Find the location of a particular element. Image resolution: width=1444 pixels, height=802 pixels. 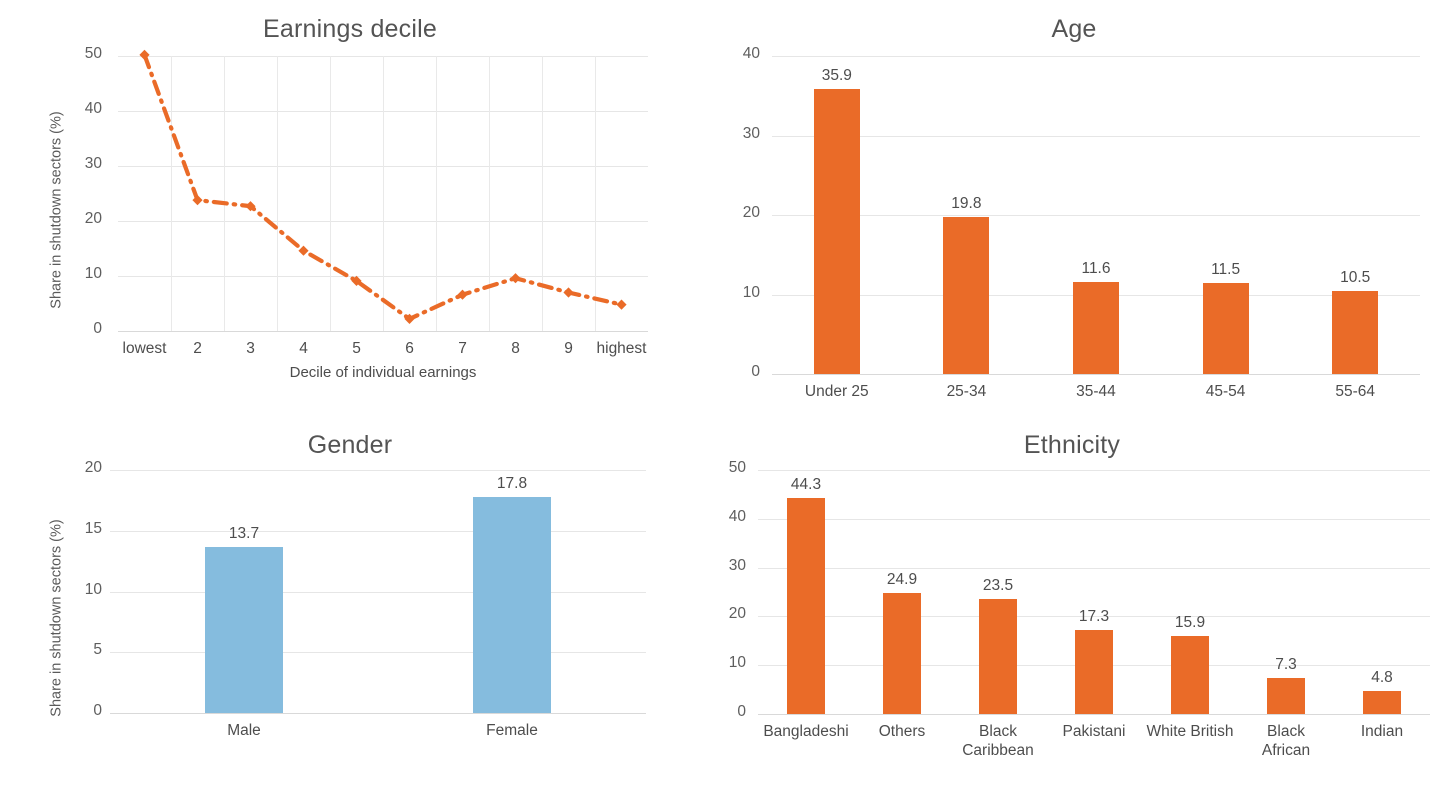

bar-value-label: 15.9 is located at coordinates (1190, 623).